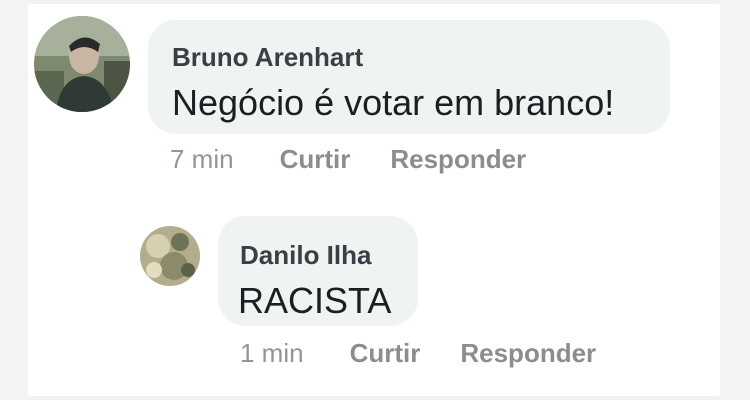 The height and width of the screenshot is (400, 750). I want to click on comment-author: Bruno Arenhart, so click(267, 57).